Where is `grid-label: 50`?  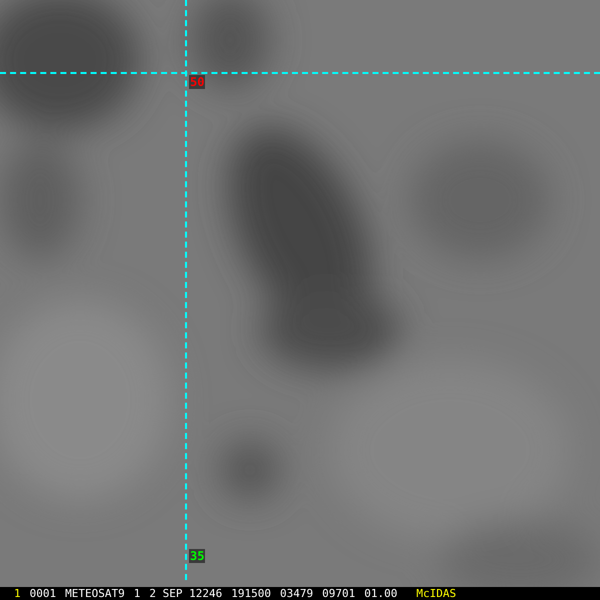
grid-label: 50 is located at coordinates (197, 82).